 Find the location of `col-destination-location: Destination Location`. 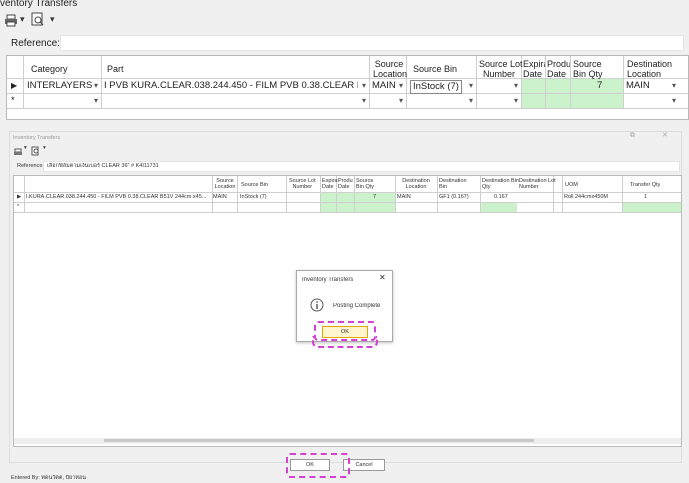

col-destination-location: Destination Location is located at coordinates (657, 69).